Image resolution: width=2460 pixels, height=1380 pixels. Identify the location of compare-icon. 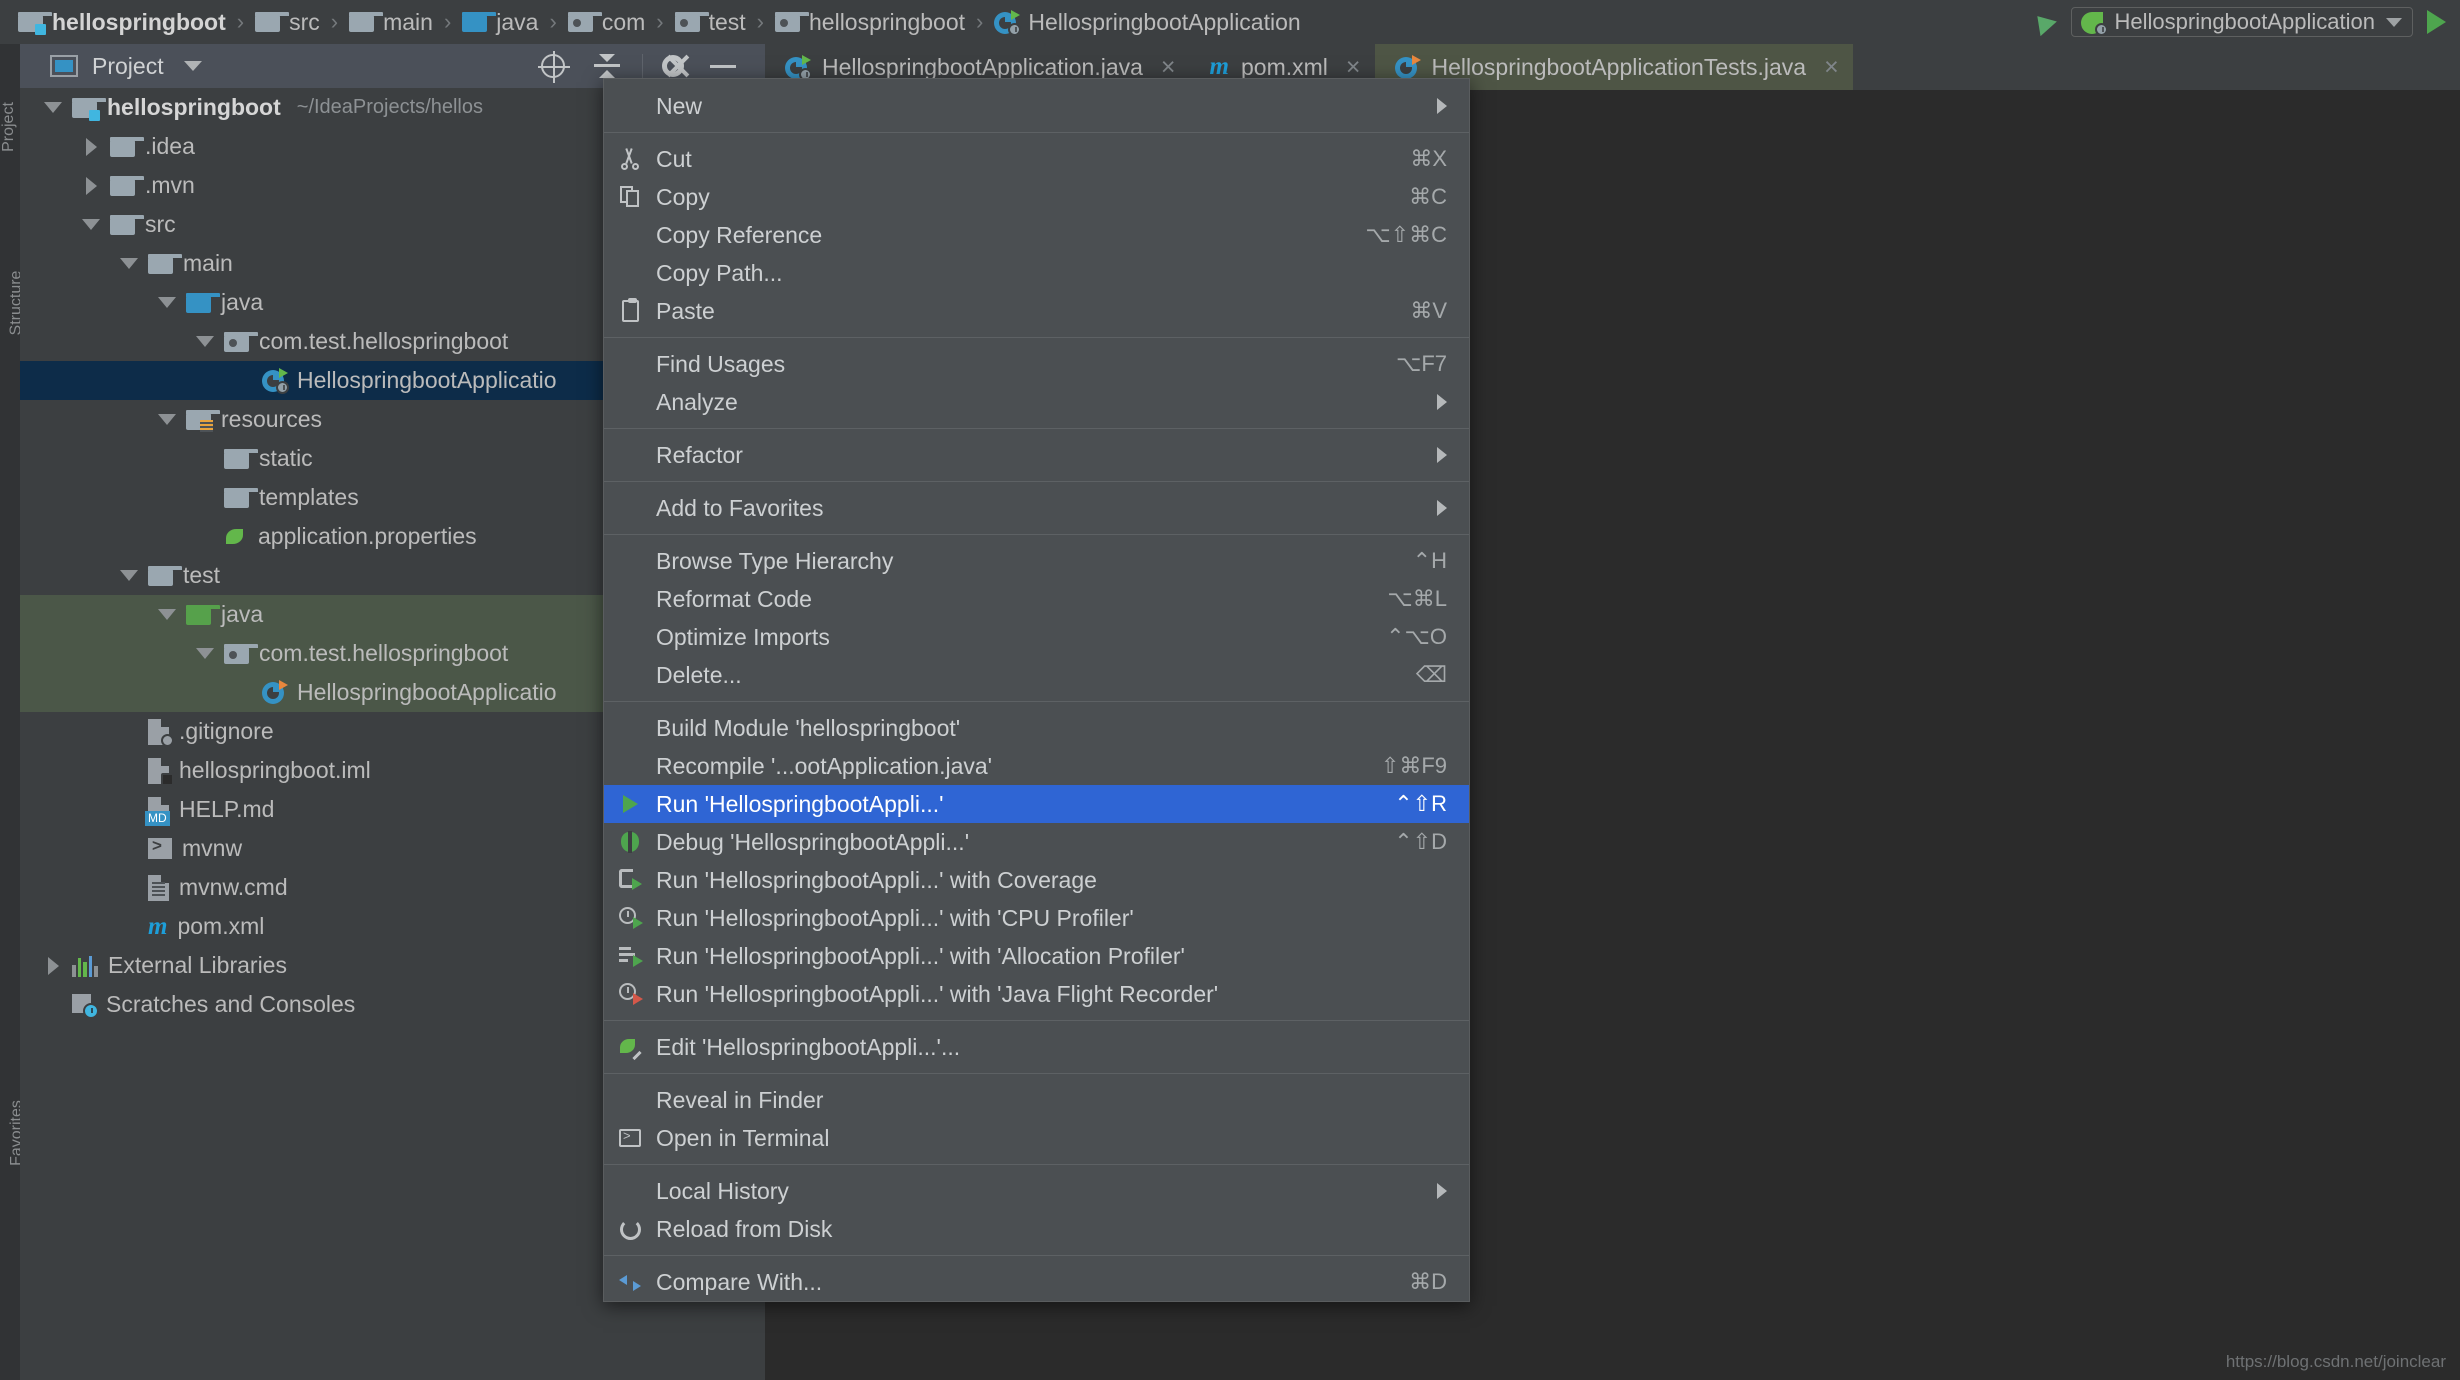
(630, 1282).